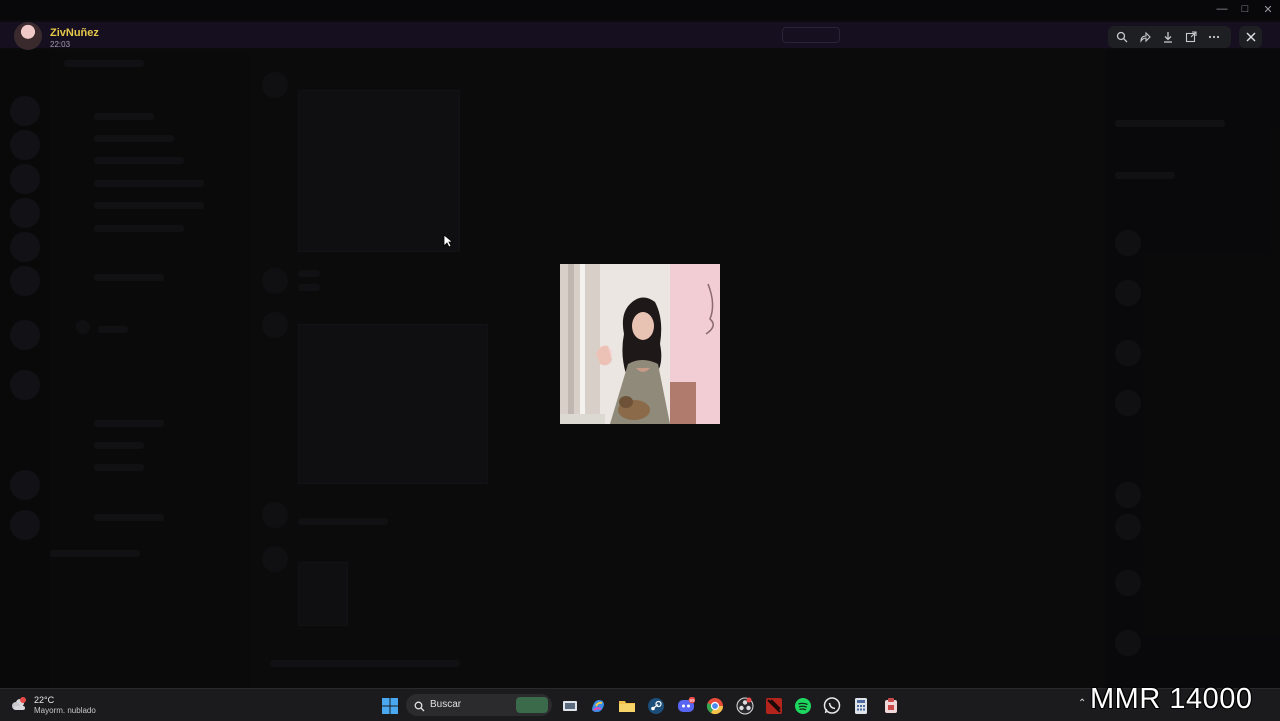 The width and height of the screenshot is (1280, 721). What do you see at coordinates (832, 706) in the screenshot?
I see `whatsapp-icon` at bounding box center [832, 706].